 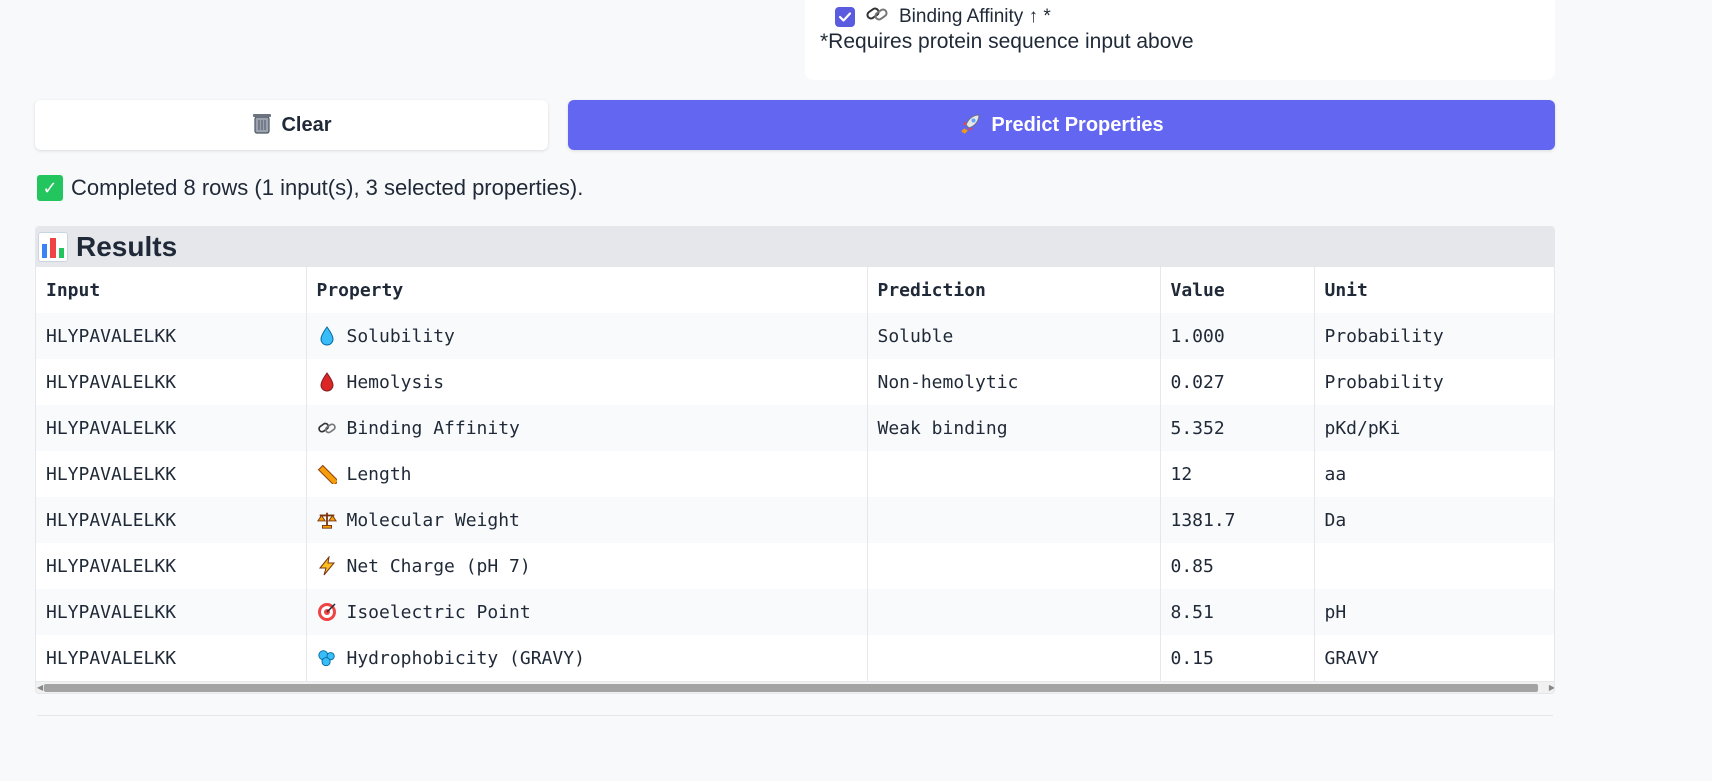 What do you see at coordinates (1434, 290) in the screenshot?
I see `column-header-unit: Unit` at bounding box center [1434, 290].